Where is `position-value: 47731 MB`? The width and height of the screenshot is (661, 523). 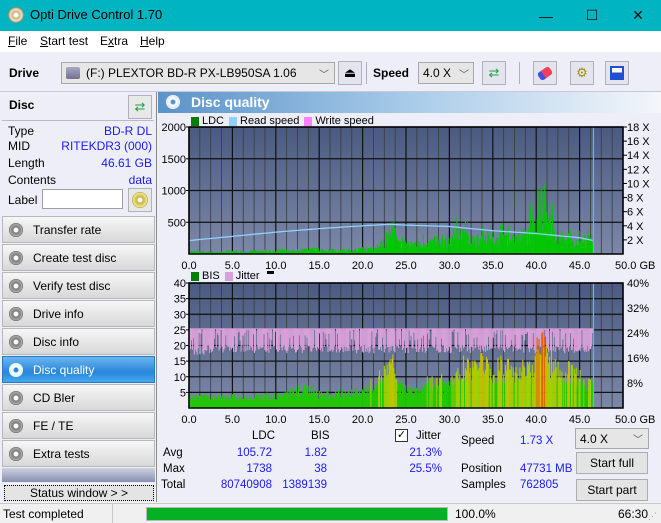
position-value: 47731 MB is located at coordinates (546, 469).